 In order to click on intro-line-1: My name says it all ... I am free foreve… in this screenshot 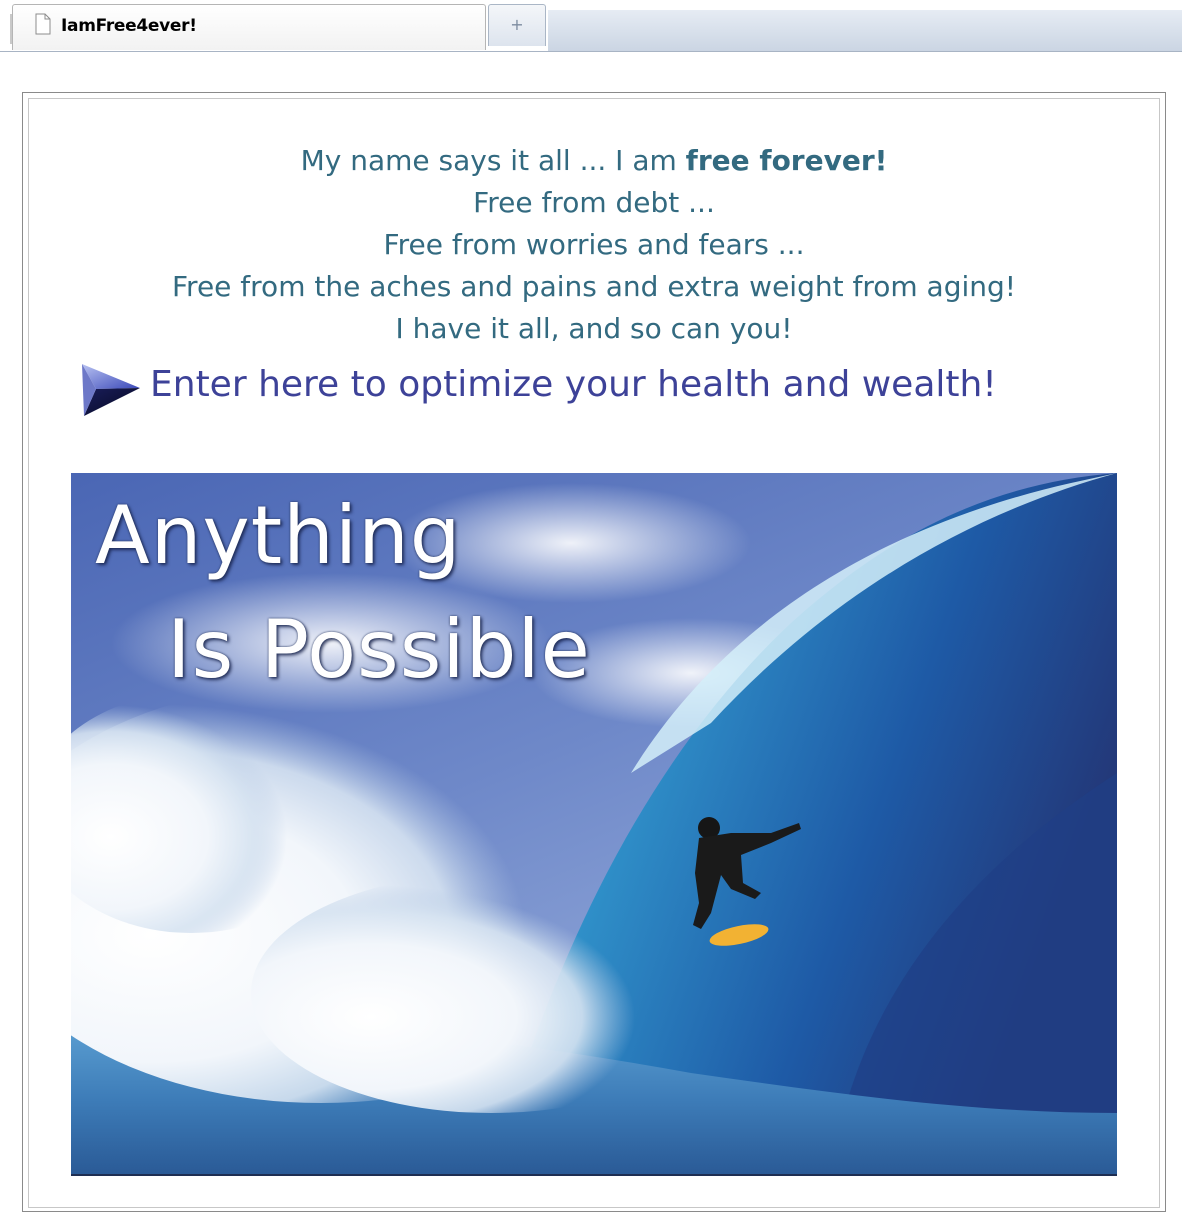, I will do `click(594, 160)`.